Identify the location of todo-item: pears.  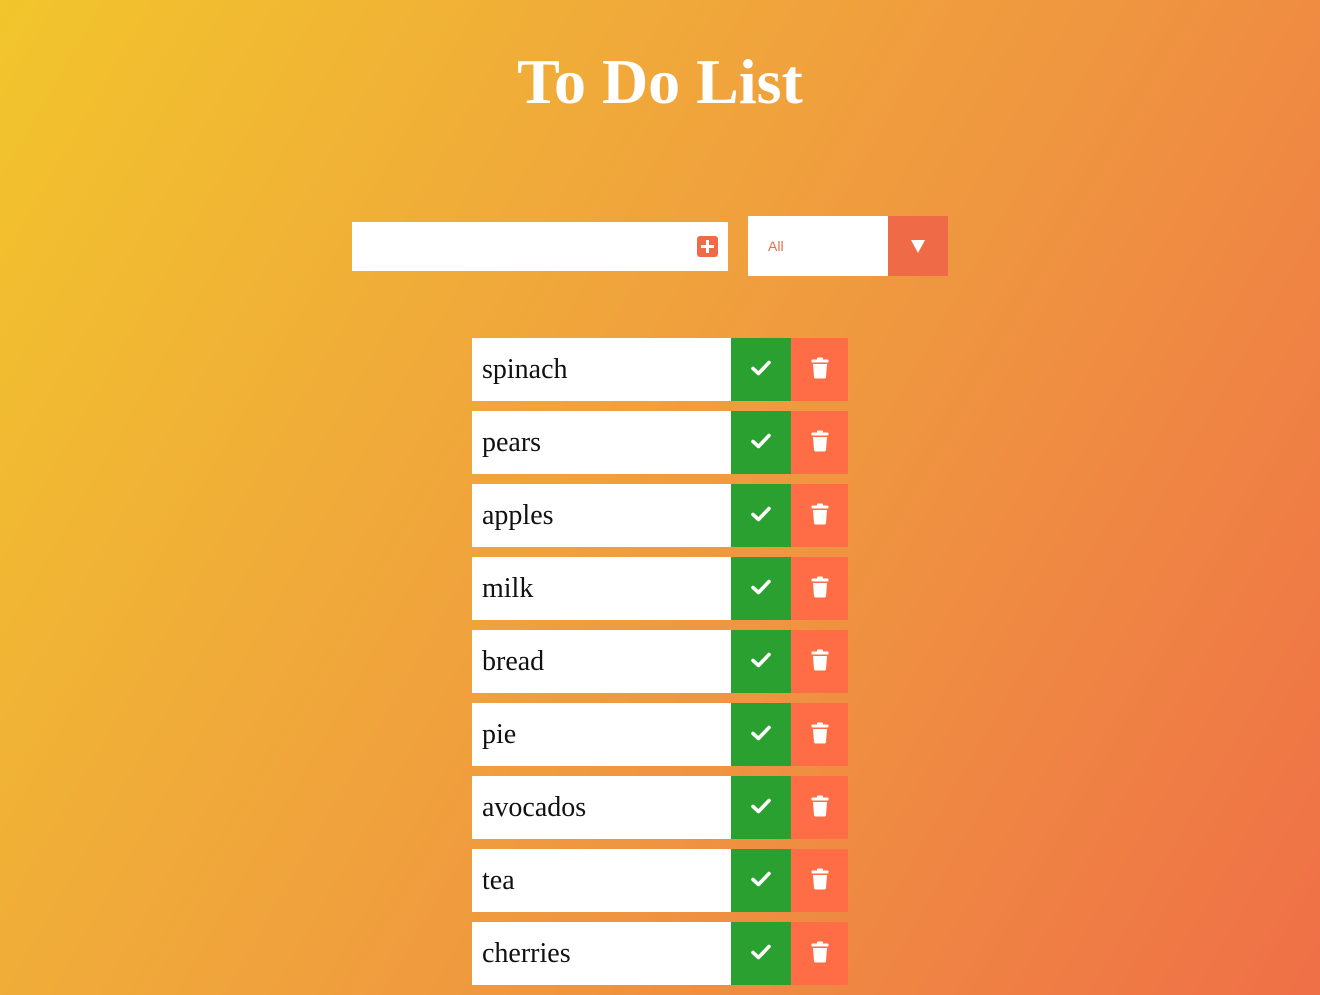
(660, 442).